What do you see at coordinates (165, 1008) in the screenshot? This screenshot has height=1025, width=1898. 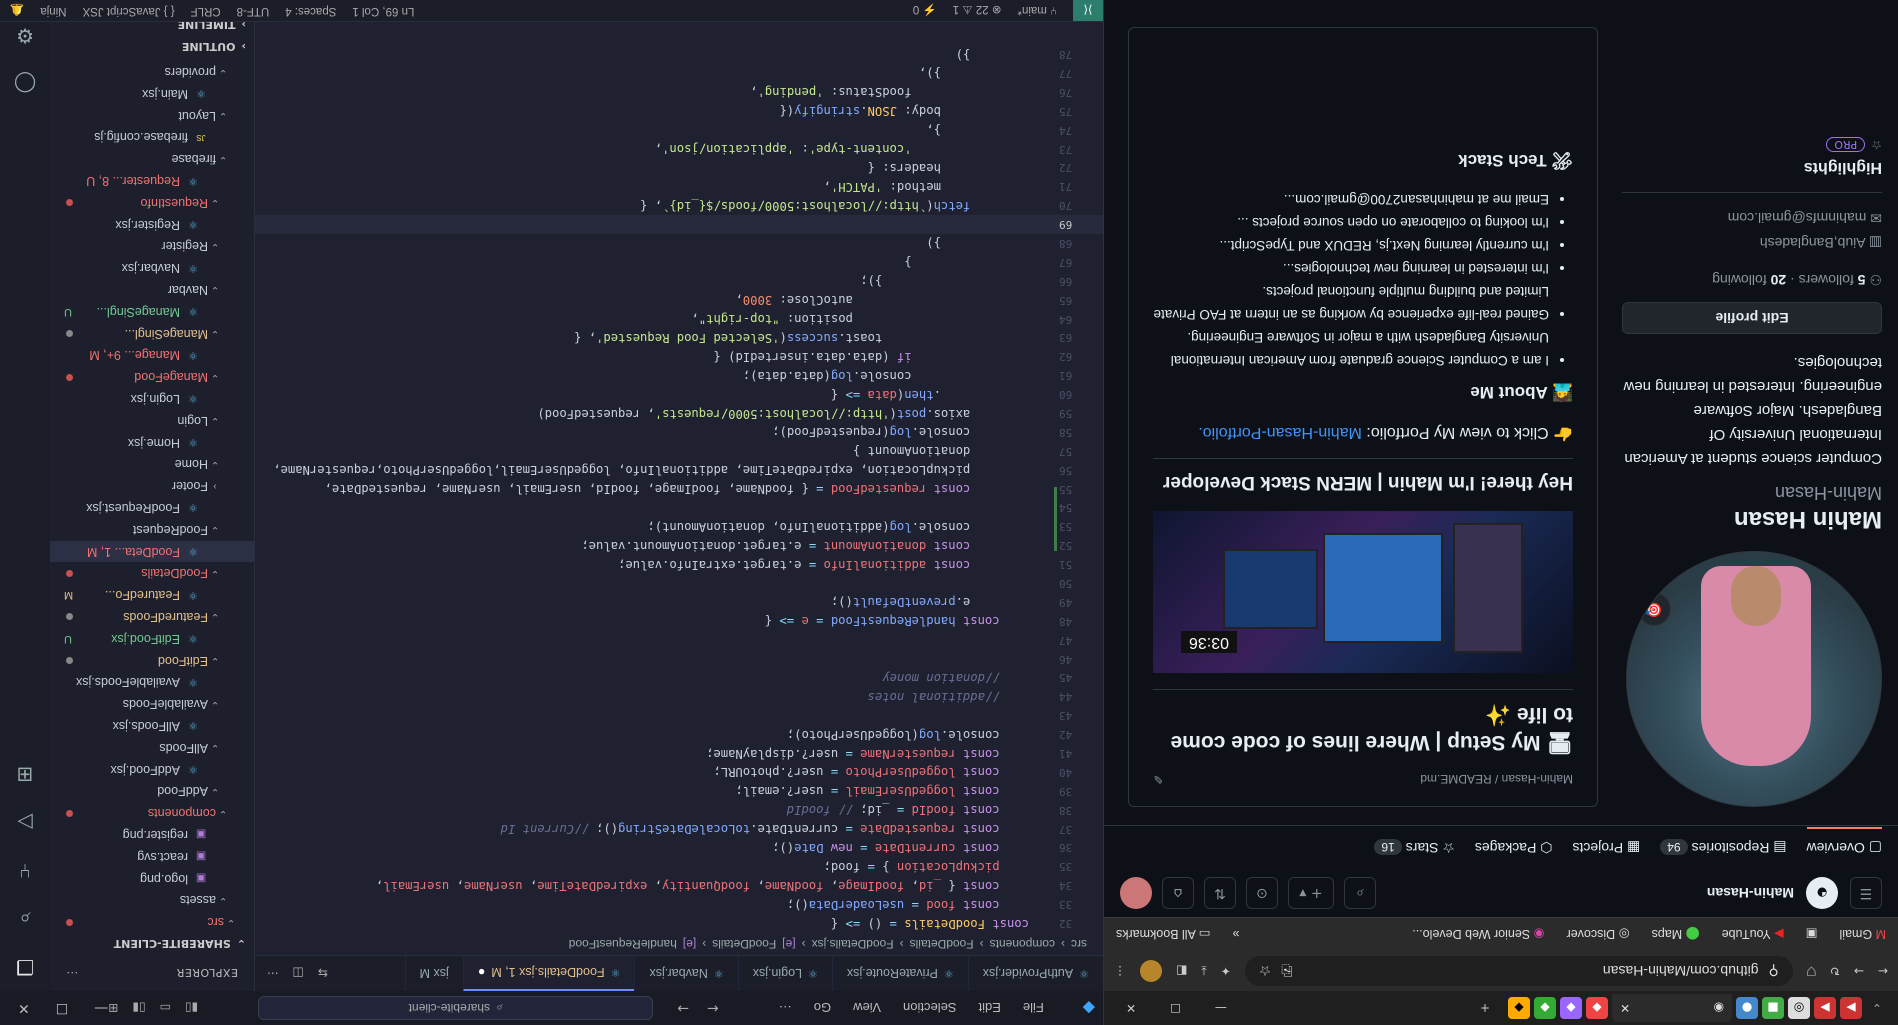 I see `toggle-panel-icon: ▭` at bounding box center [165, 1008].